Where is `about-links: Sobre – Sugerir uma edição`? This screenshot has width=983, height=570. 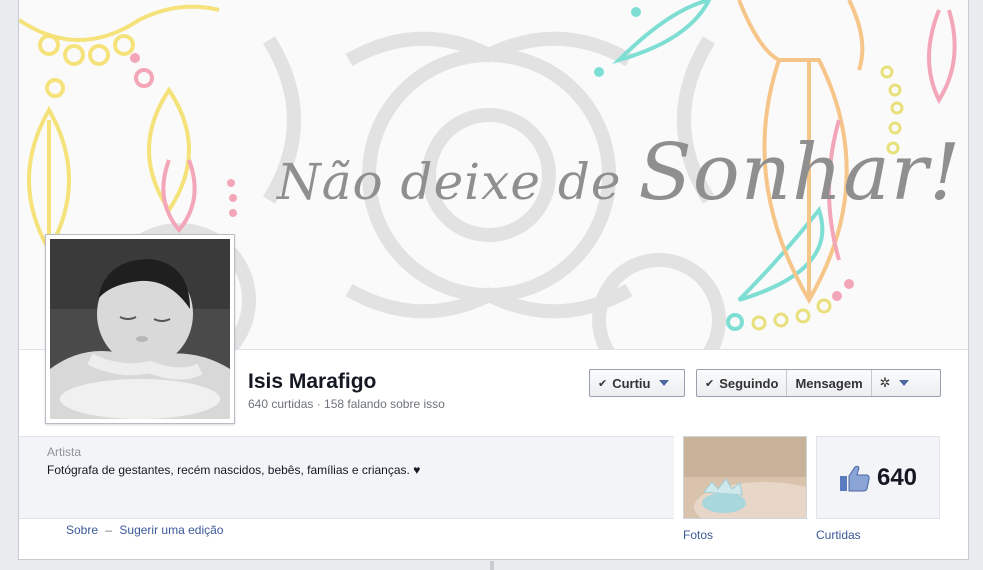
about-links: Sobre – Sugerir uma edição is located at coordinates (144, 530).